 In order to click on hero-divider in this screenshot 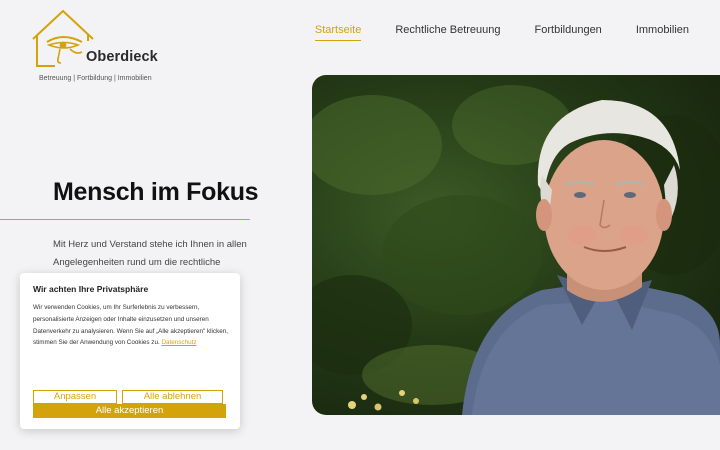, I will do `click(125, 219)`.